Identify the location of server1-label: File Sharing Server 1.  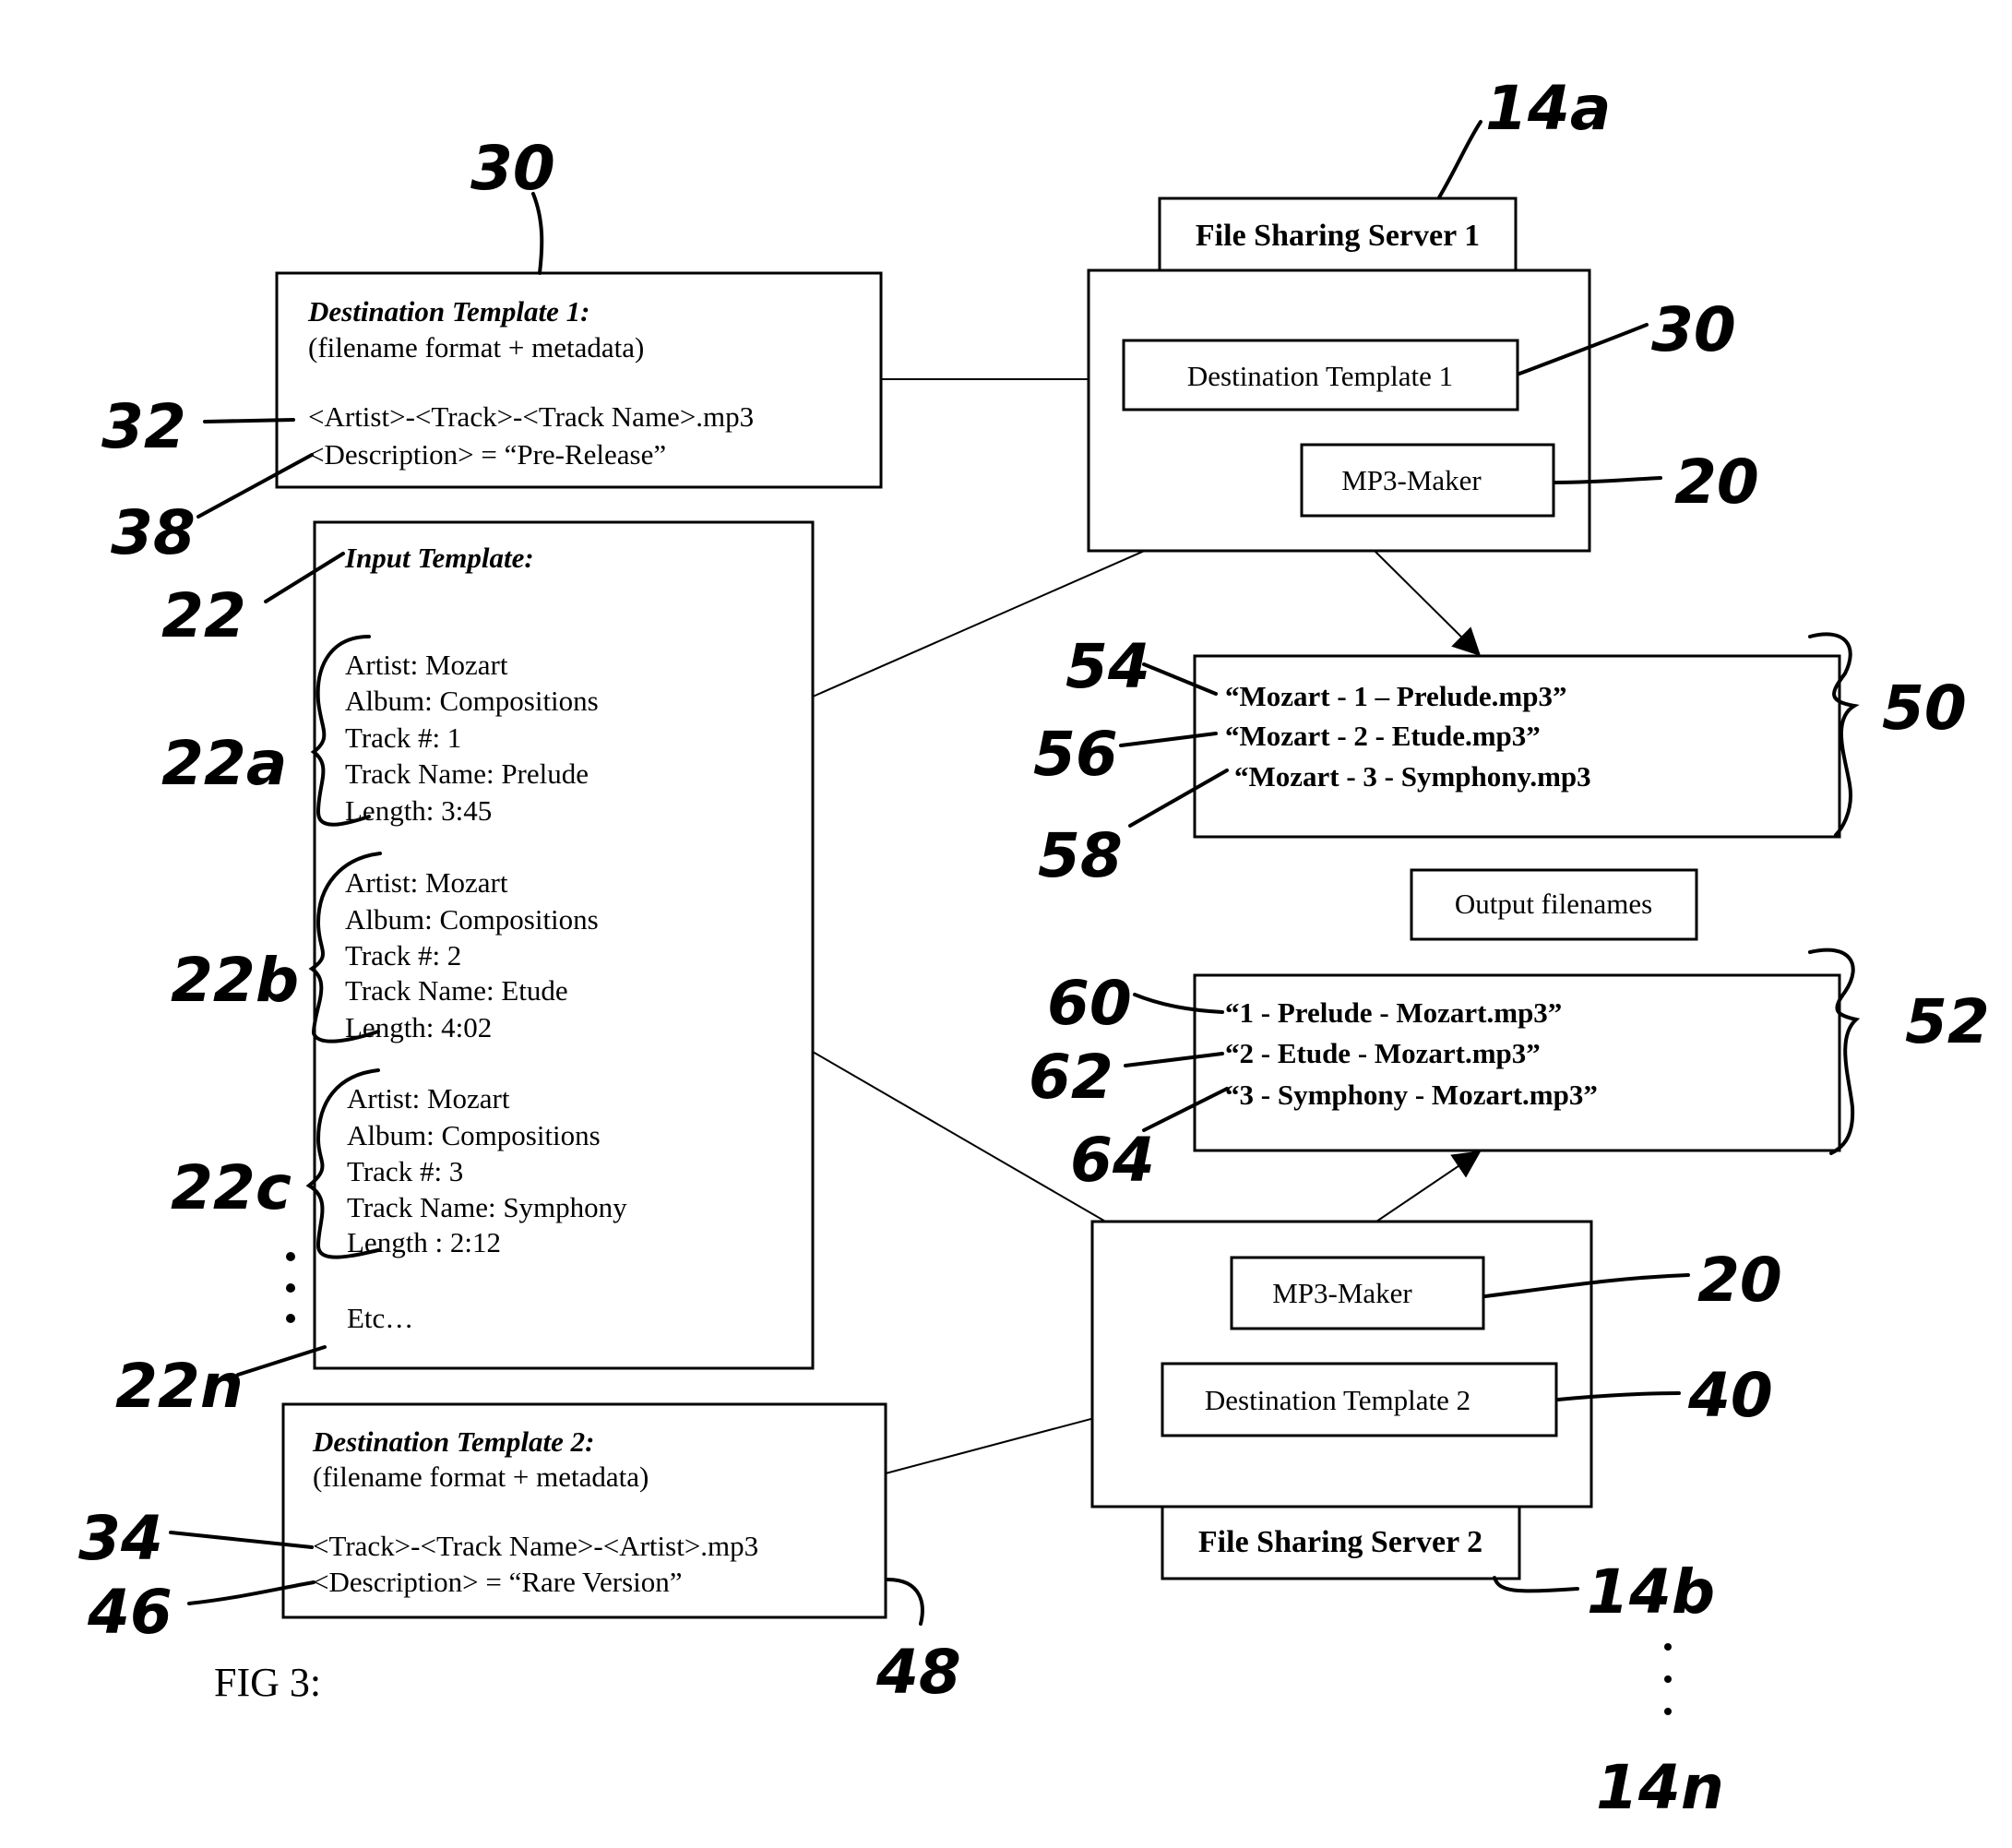
(1338, 236).